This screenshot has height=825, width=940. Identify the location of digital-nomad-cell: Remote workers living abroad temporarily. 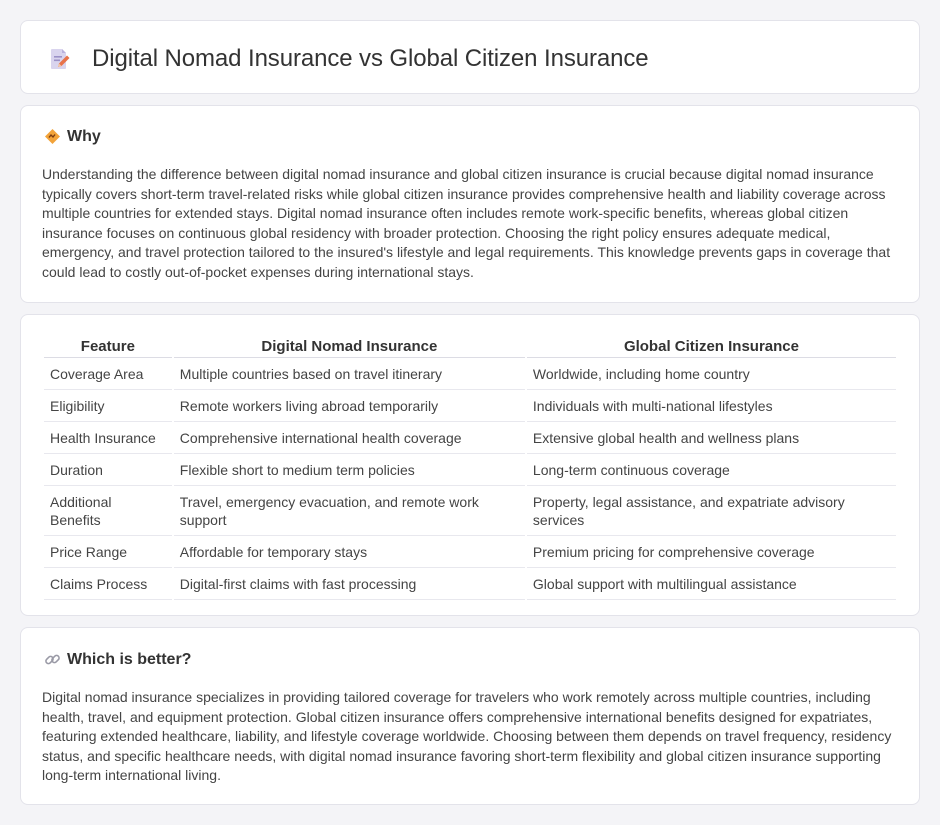
(349, 406).